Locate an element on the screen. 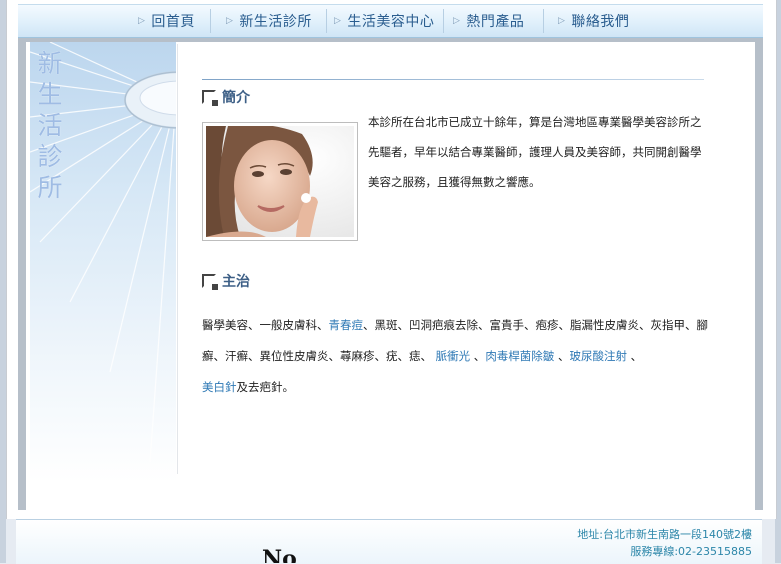 Image resolution: width=781 pixels, height=564 pixels. footer-cut-text: No is located at coordinates (279, 555).